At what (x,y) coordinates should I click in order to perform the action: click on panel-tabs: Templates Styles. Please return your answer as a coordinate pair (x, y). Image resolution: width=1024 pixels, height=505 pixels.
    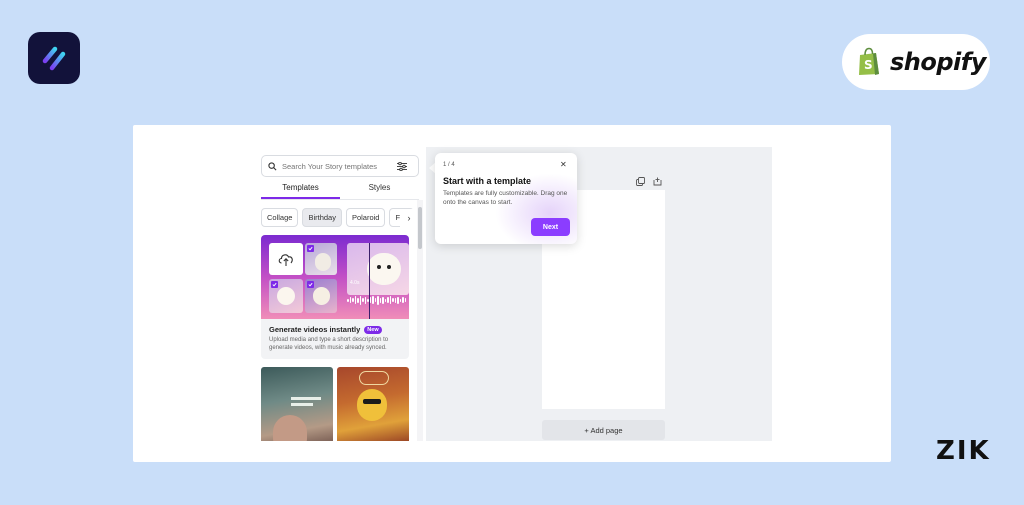
    Looking at the image, I should click on (340, 190).